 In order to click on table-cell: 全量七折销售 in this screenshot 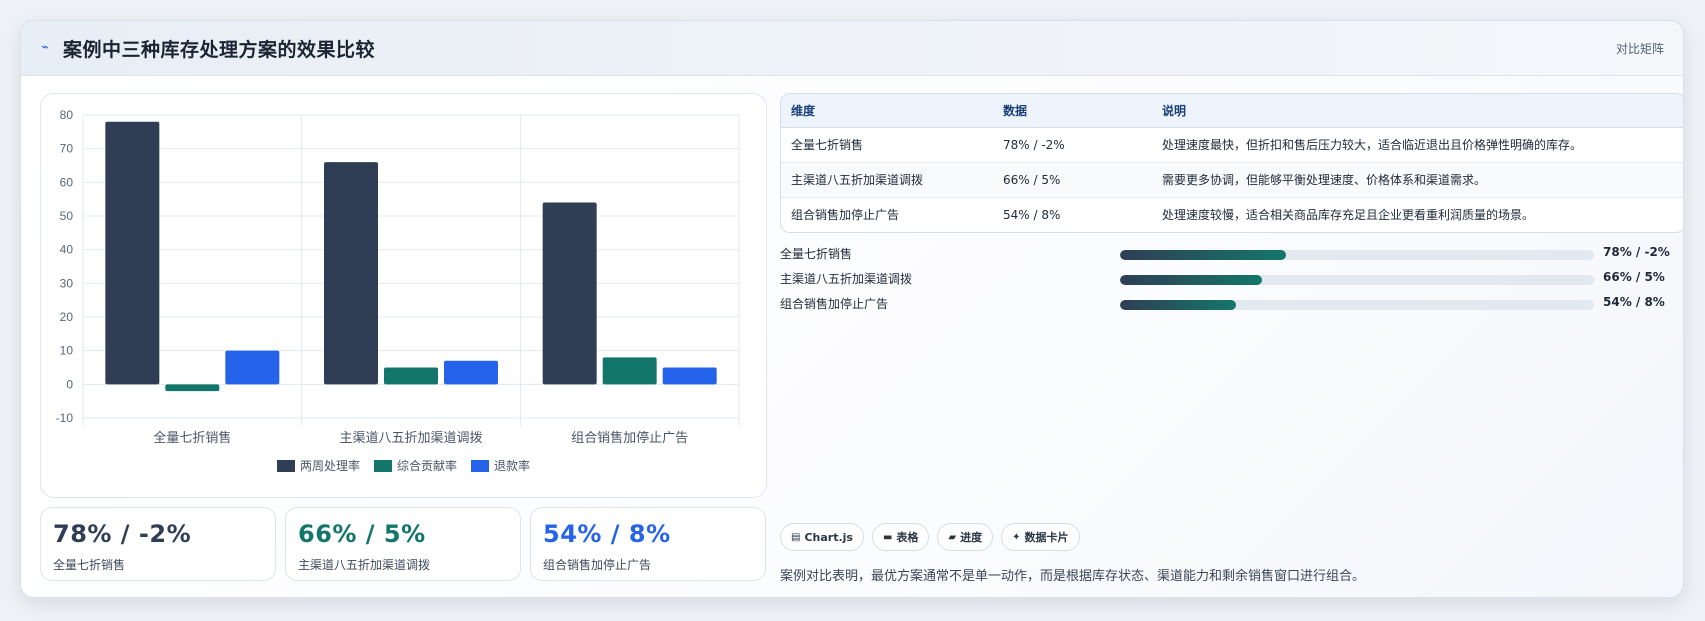, I will do `click(887, 145)`.